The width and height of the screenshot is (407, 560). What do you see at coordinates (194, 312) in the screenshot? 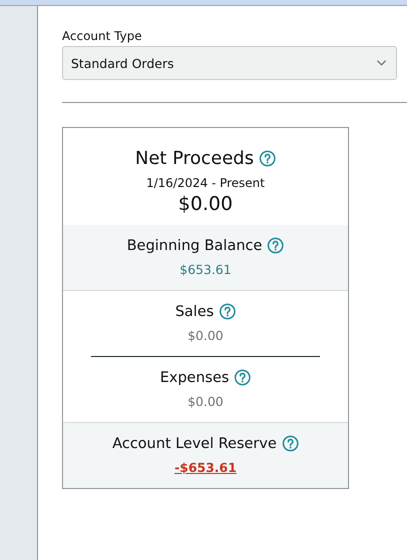
I see `row-label: Sales` at bounding box center [194, 312].